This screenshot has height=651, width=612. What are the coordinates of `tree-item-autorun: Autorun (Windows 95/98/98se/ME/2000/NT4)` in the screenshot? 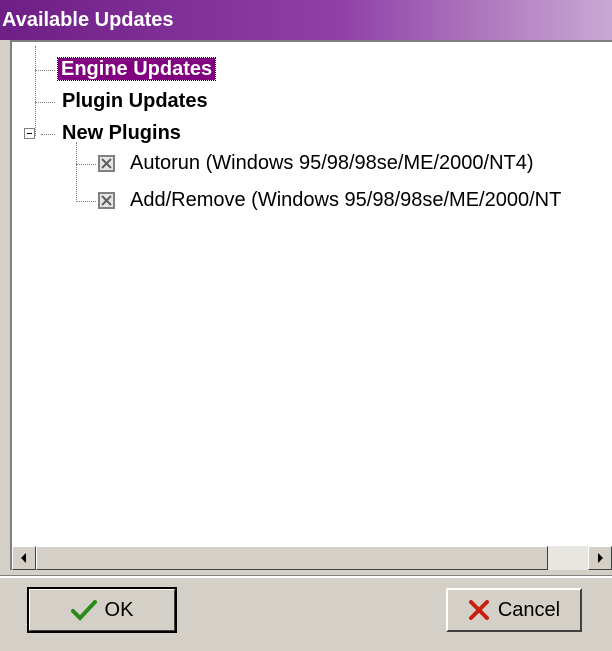 It's located at (332, 163).